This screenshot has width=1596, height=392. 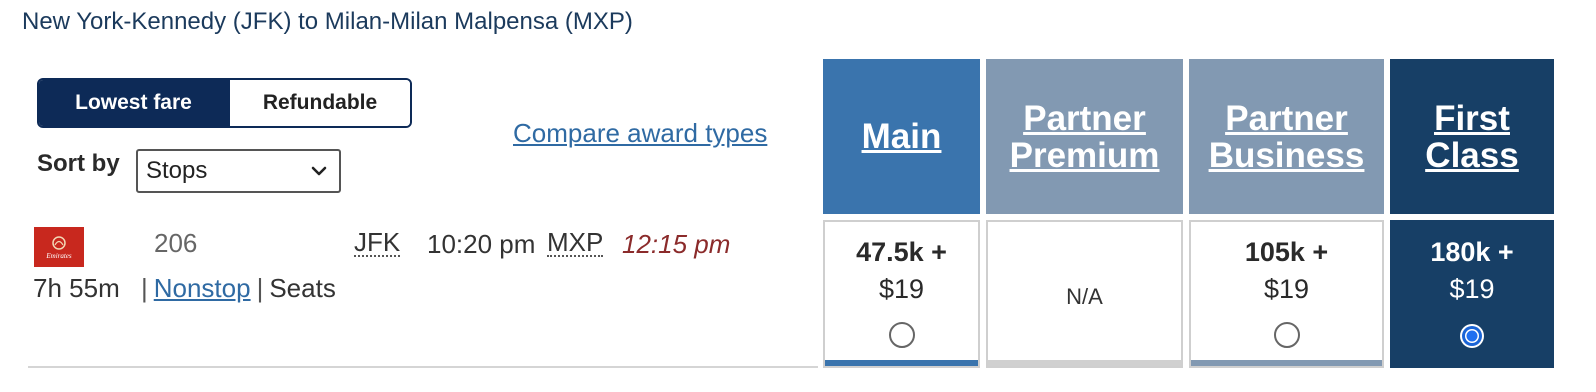 What do you see at coordinates (676, 244) in the screenshot?
I see `arrival-time: 12:15 pm` at bounding box center [676, 244].